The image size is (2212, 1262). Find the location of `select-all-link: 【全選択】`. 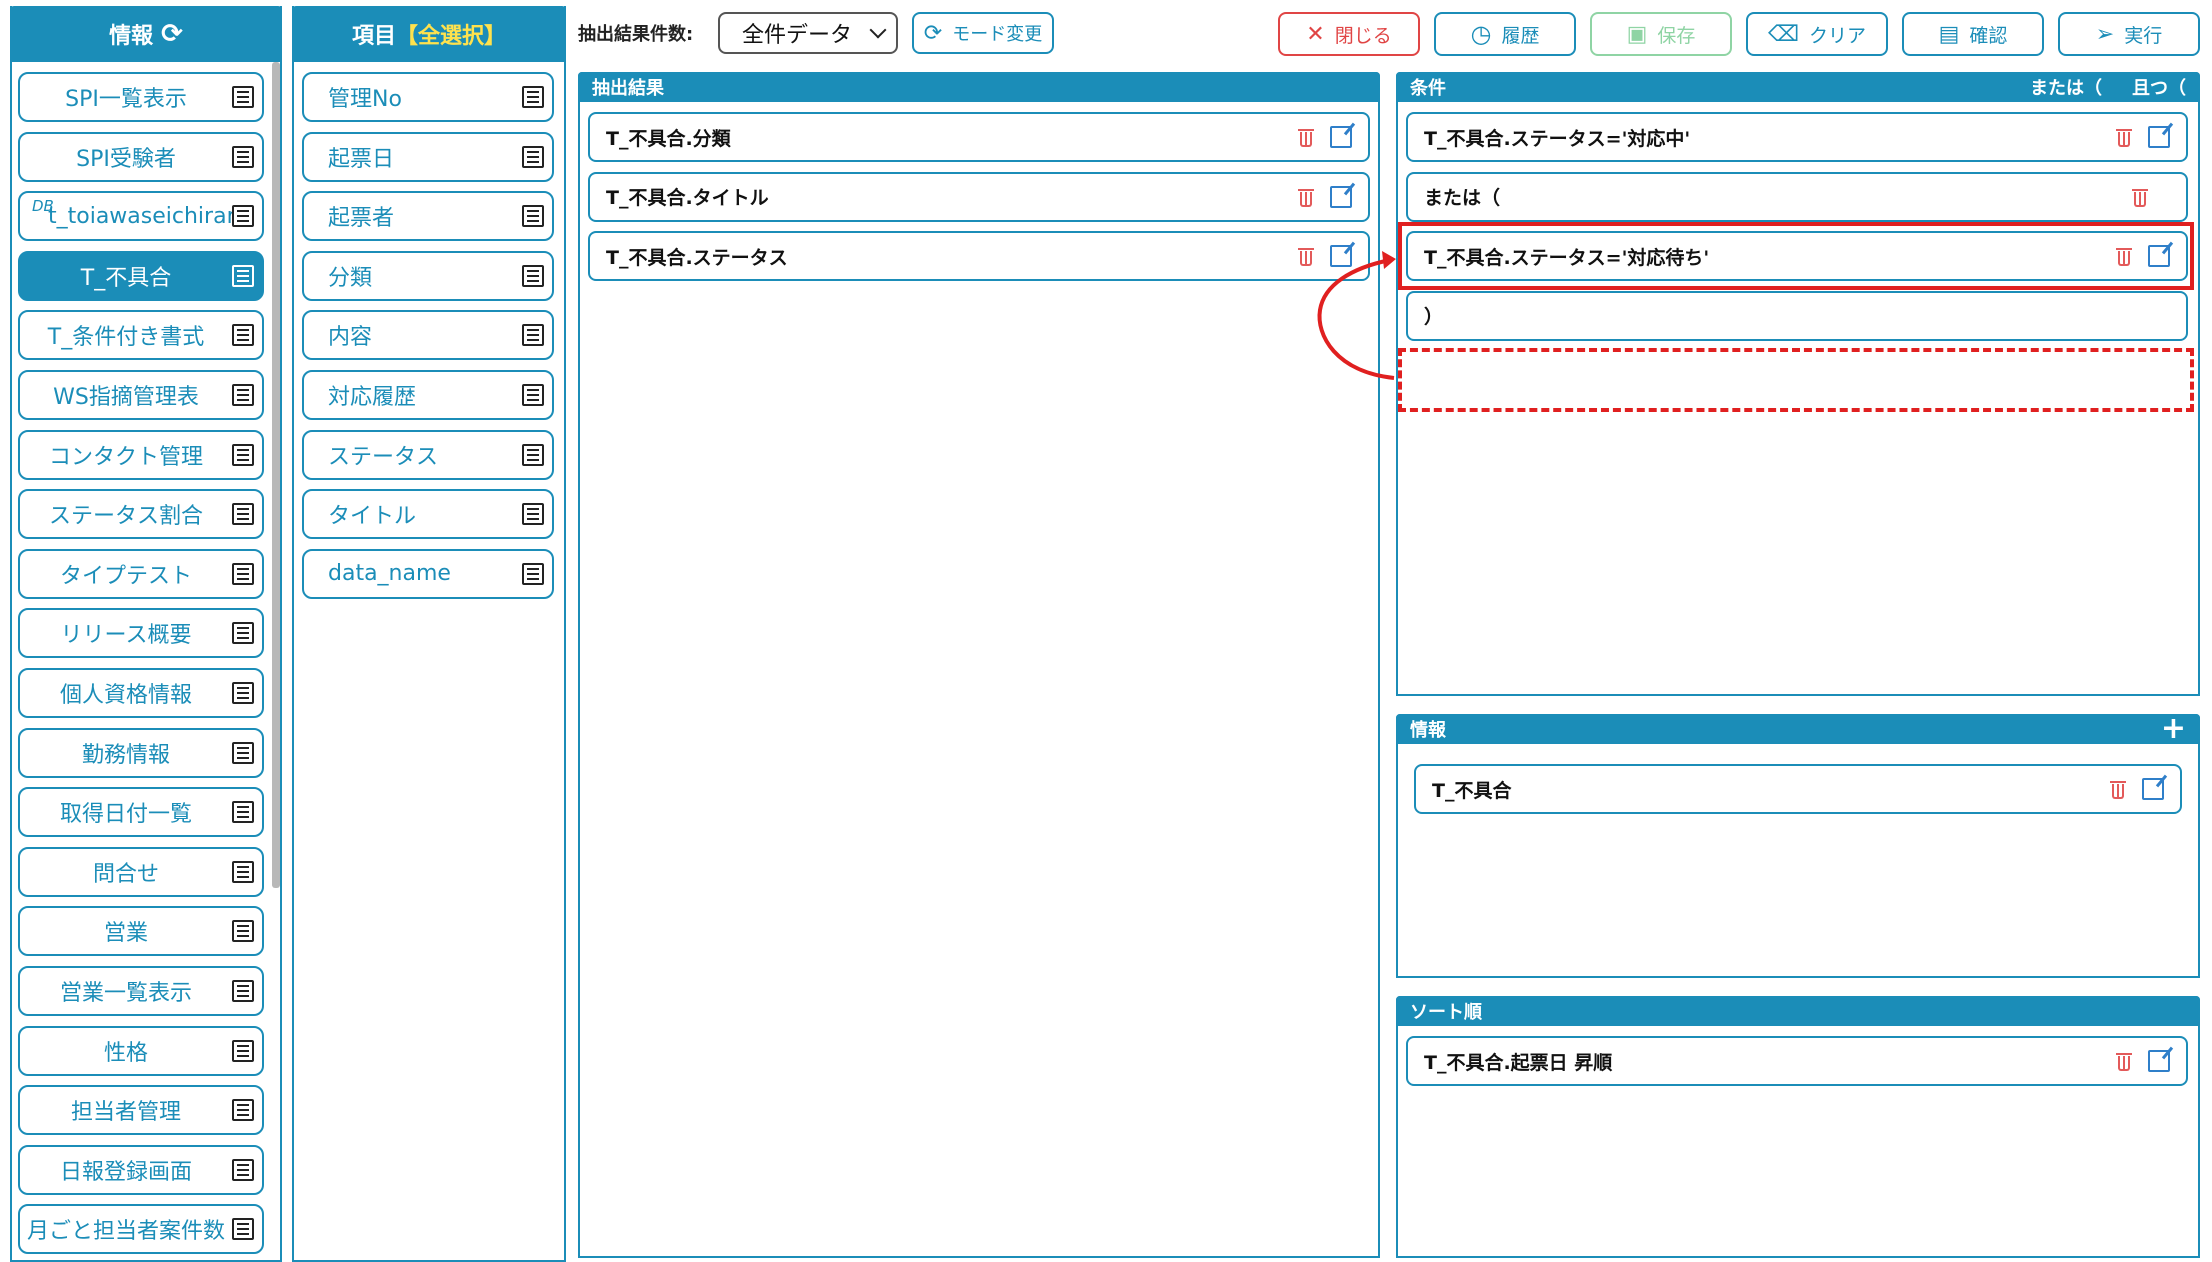

select-all-link: 【全選択】 is located at coordinates (451, 34).